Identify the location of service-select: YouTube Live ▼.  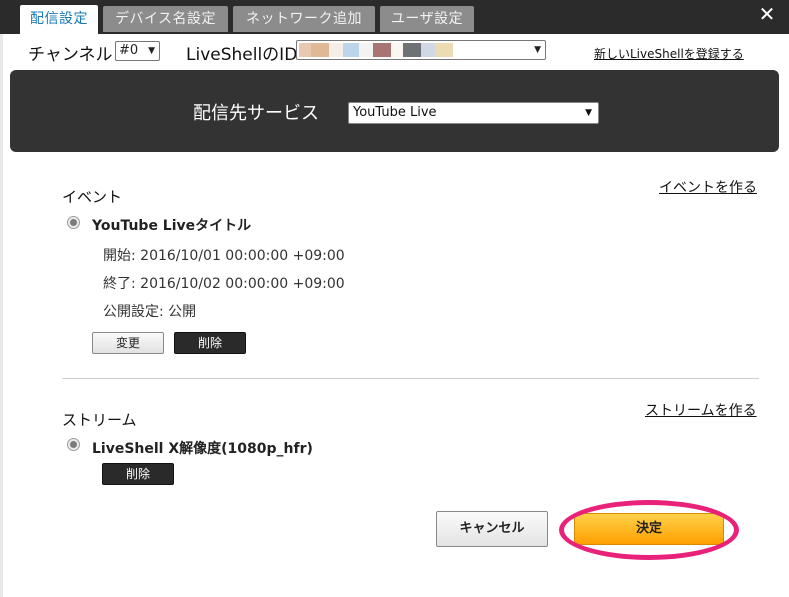
(473, 113).